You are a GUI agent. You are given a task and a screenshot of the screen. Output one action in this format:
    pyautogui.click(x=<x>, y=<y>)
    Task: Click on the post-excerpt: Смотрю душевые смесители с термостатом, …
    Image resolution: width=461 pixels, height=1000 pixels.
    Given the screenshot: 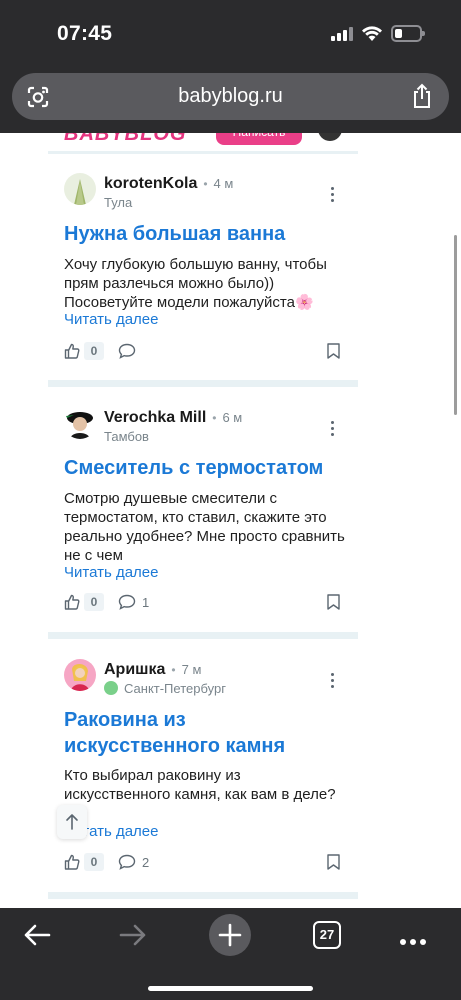 What is the action you would take?
    pyautogui.click(x=204, y=527)
    